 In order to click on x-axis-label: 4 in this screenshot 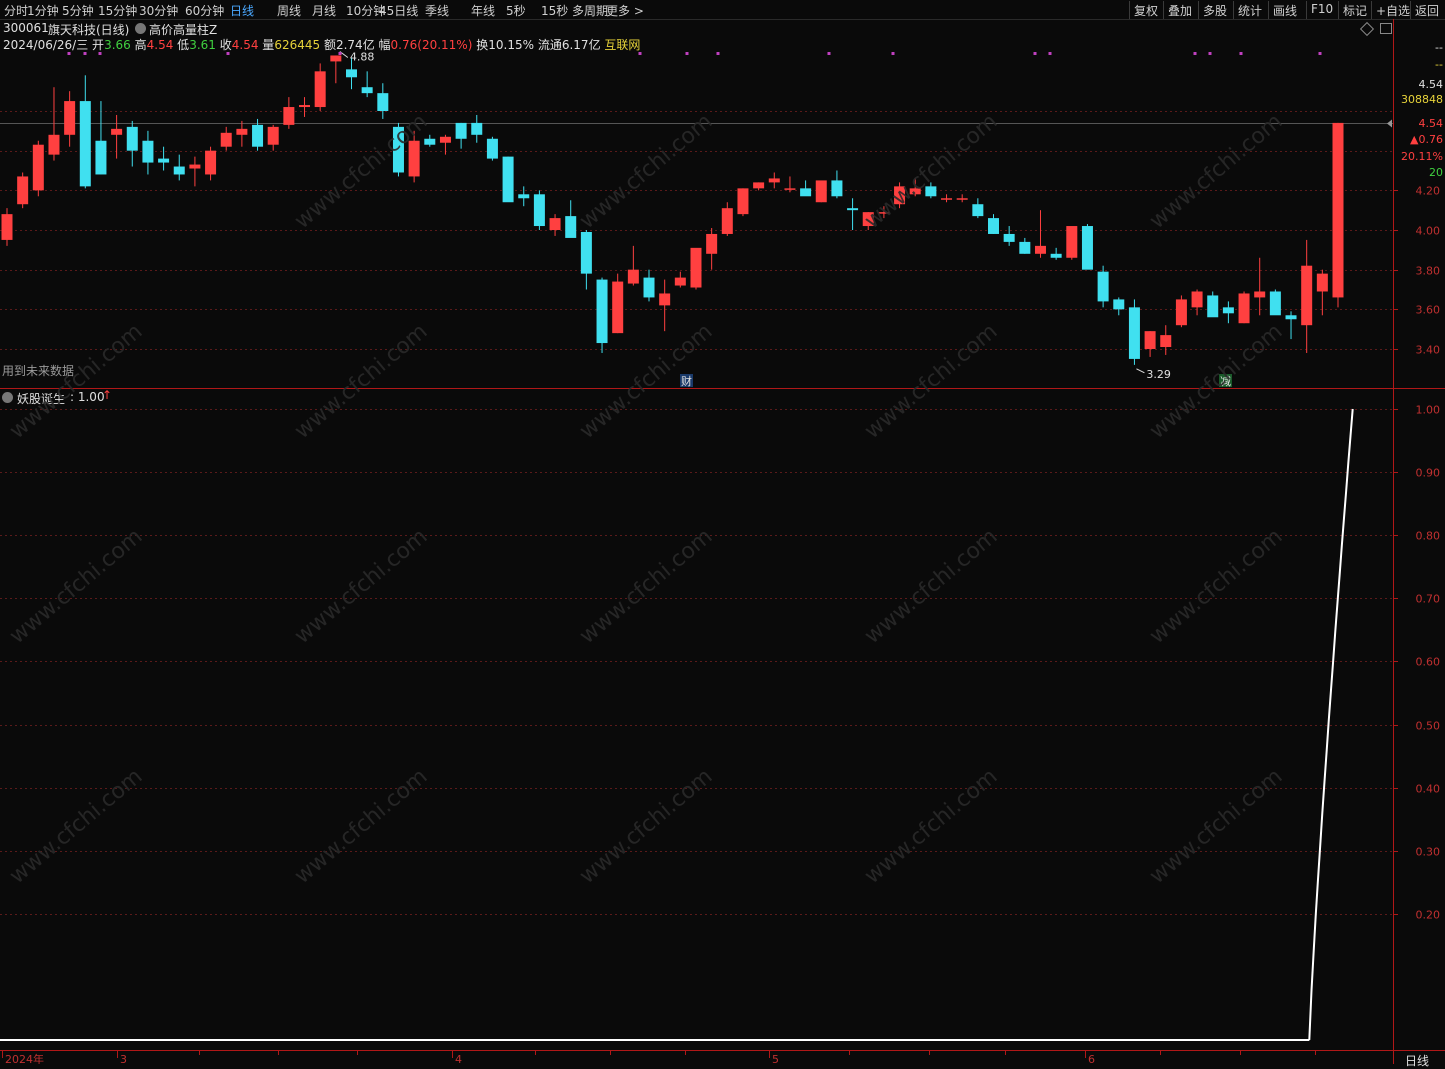, I will do `click(458, 1058)`.